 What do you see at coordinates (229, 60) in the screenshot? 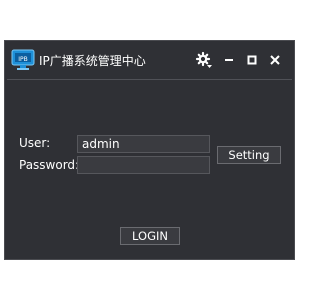
I see `minimize-icon` at bounding box center [229, 60].